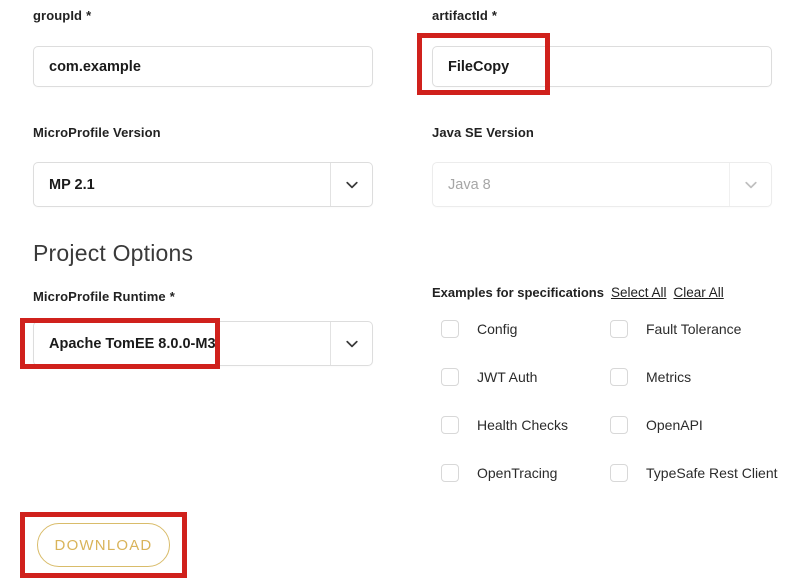 This screenshot has height=587, width=800. Describe the element at coordinates (694, 377) in the screenshot. I see `checkbox-metrics: Metrics` at that location.